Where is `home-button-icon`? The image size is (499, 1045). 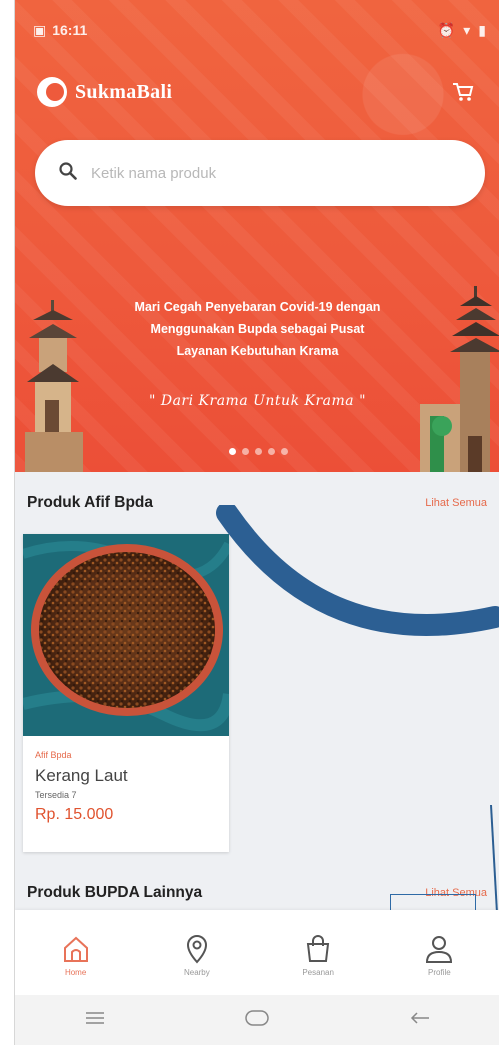 home-button-icon is located at coordinates (257, 1020).